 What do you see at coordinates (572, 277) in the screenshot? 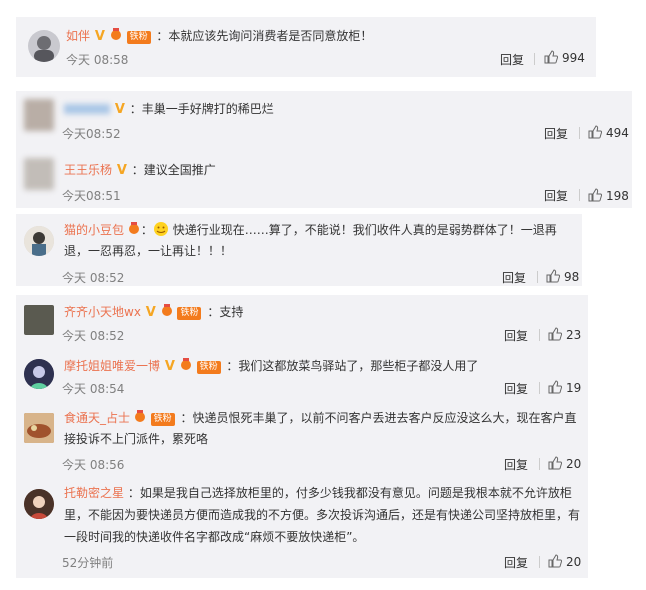
I see `like-count: 98` at bounding box center [572, 277].